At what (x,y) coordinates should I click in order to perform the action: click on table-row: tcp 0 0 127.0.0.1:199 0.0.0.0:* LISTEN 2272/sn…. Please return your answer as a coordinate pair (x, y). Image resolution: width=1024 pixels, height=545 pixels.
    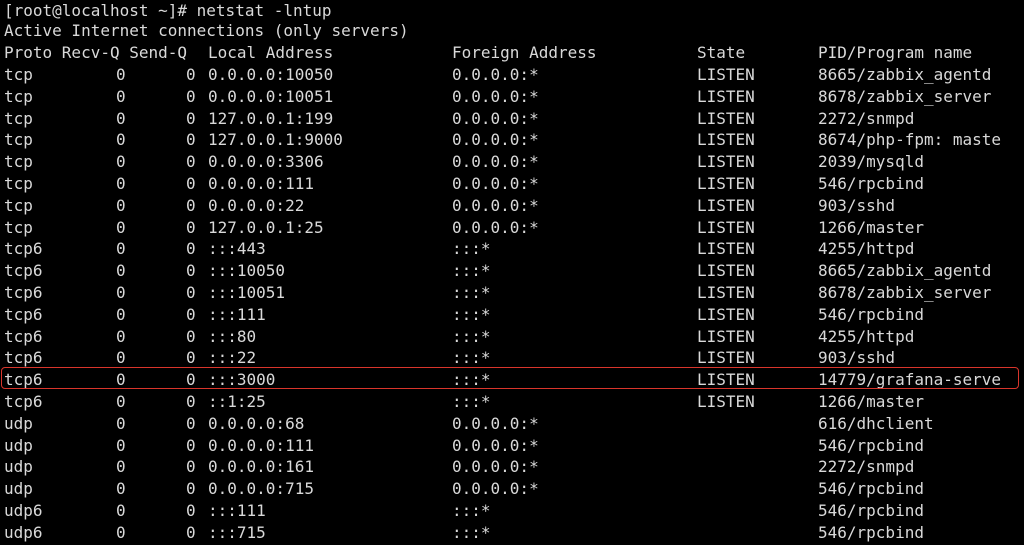
    Looking at the image, I should click on (512, 119).